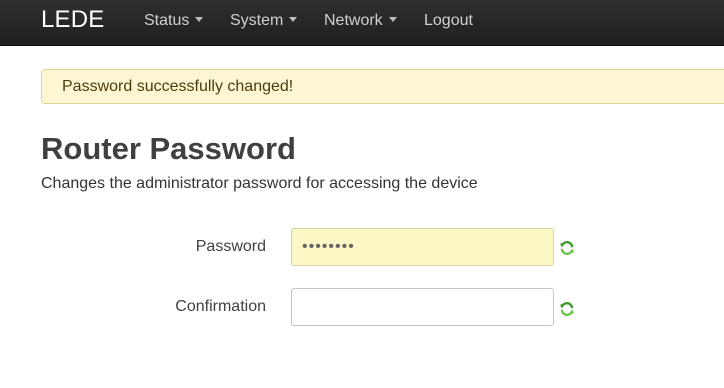 The image size is (724, 388). I want to click on password-input, so click(422, 247).